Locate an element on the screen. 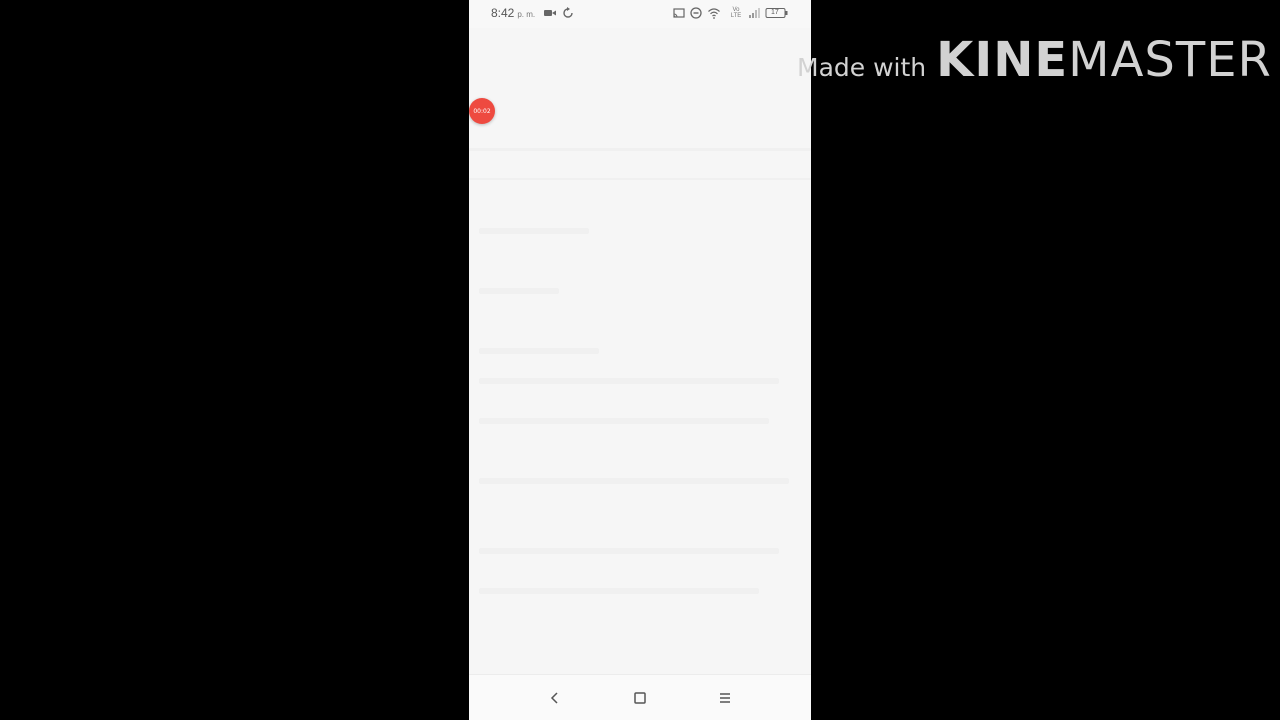 Image resolution: width=1280 pixels, height=720 pixels. back-icon is located at coordinates (555, 698).